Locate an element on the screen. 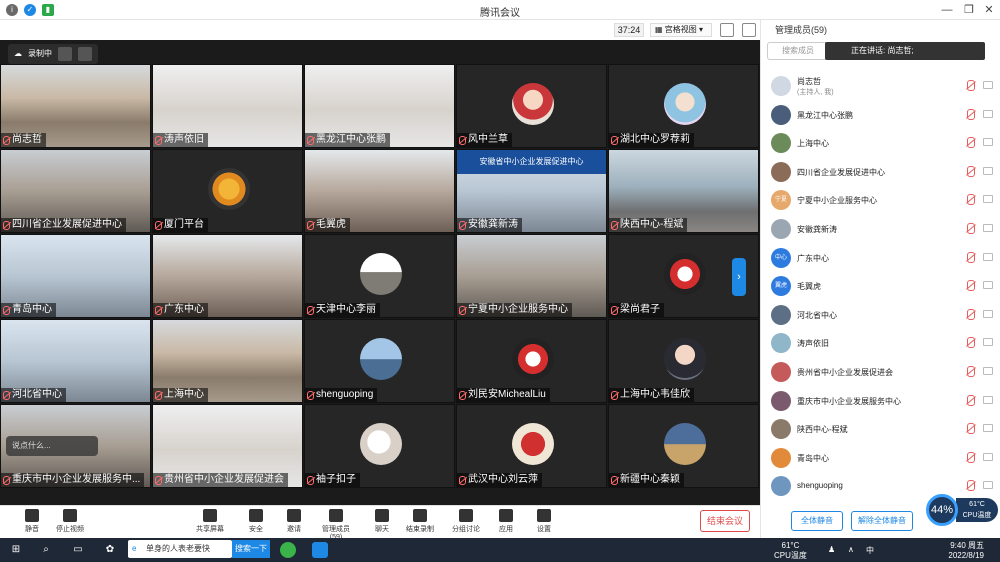 The width and height of the screenshot is (1000, 562). video-tile: 宁夏中小企业服务中心 is located at coordinates (531, 276).